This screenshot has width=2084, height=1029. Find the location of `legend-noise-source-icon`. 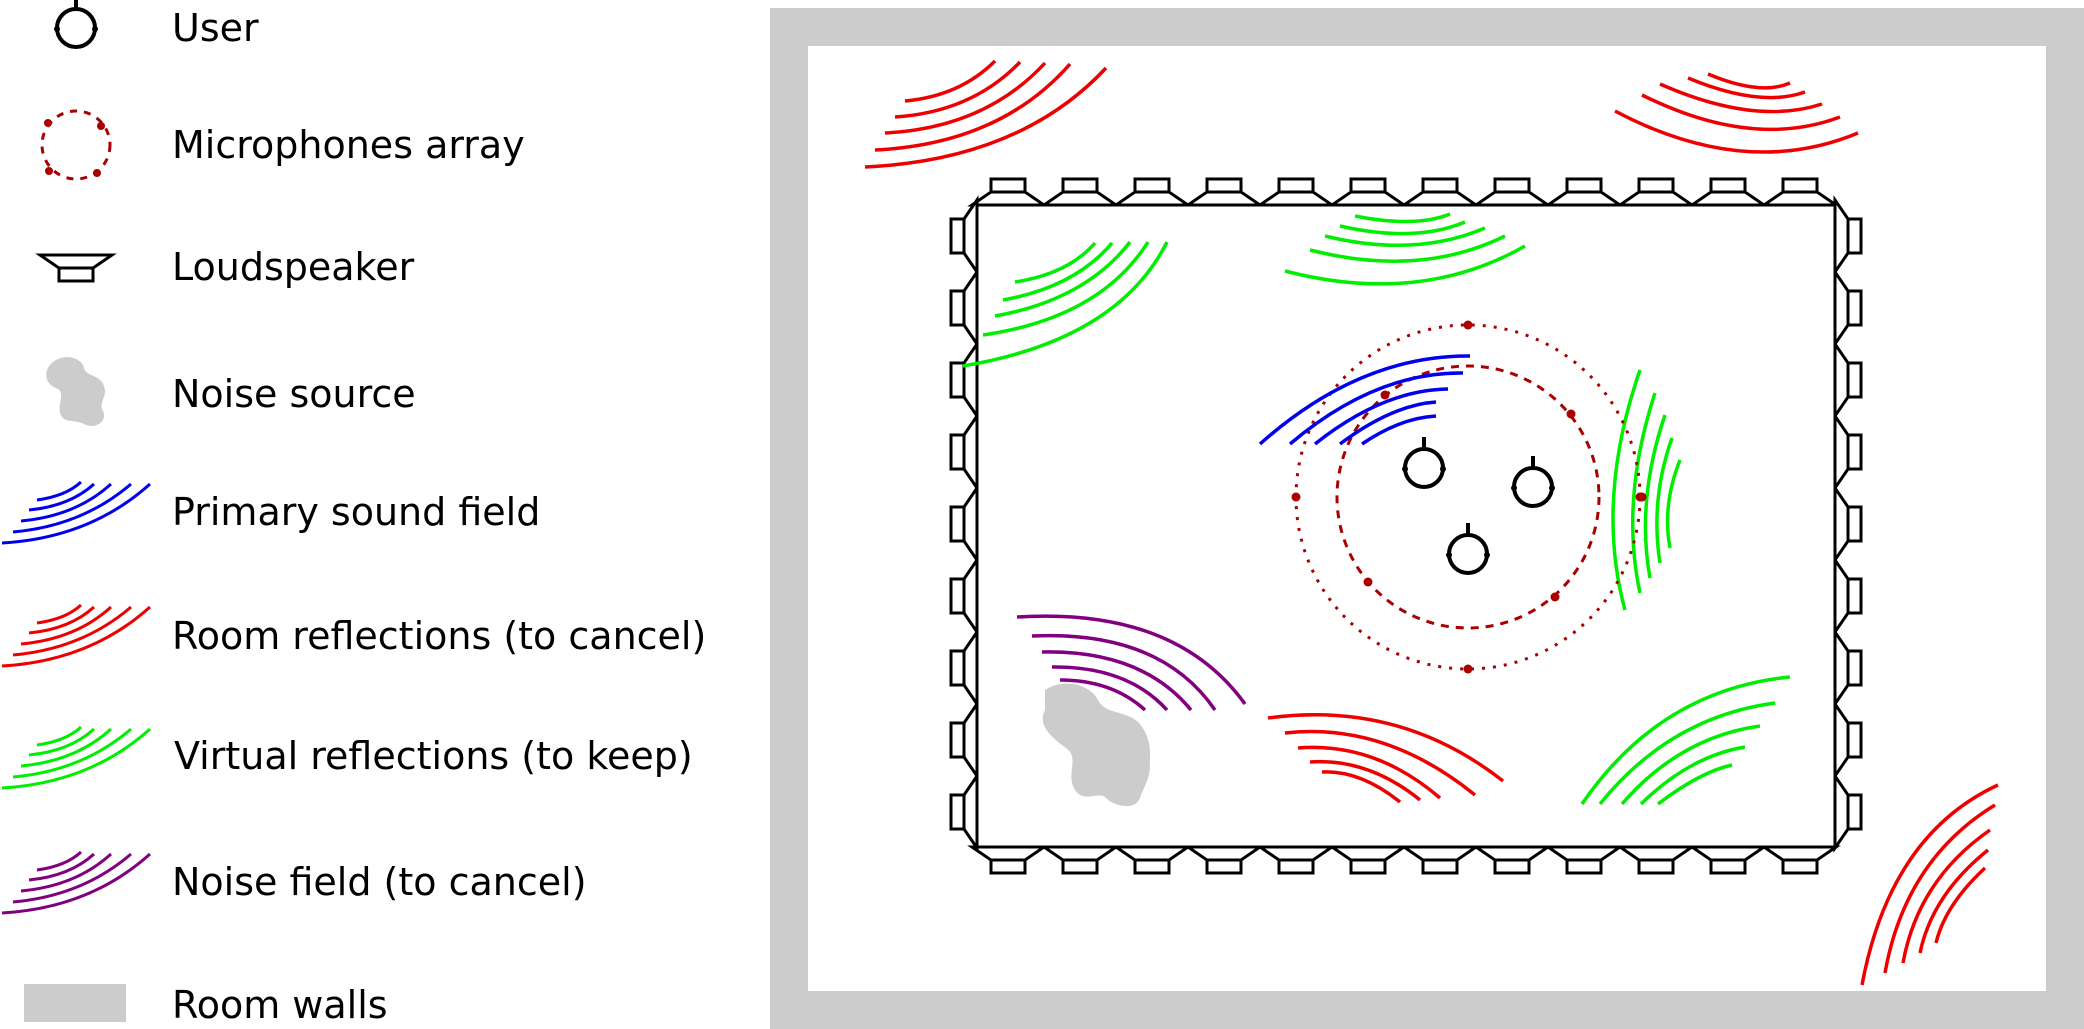

legend-noise-source-icon is located at coordinates (75, 392).